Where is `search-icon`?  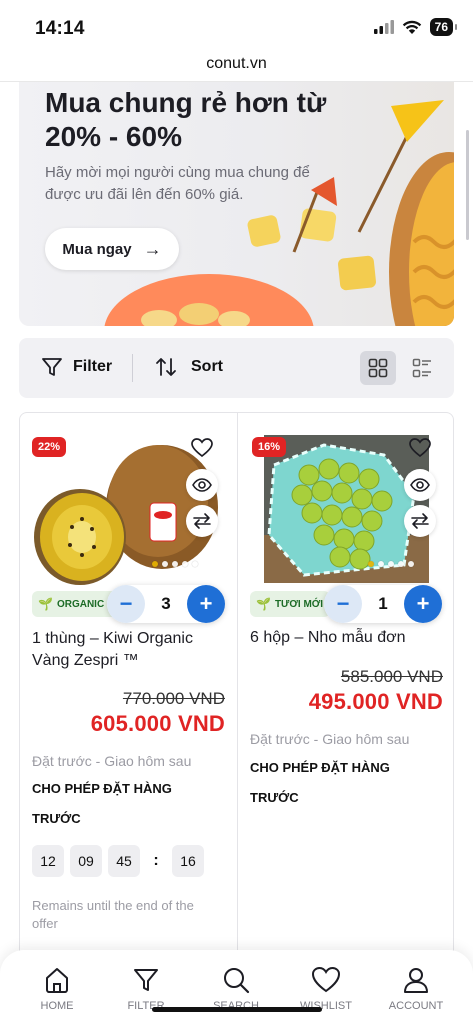
search-icon is located at coordinates (237, 981).